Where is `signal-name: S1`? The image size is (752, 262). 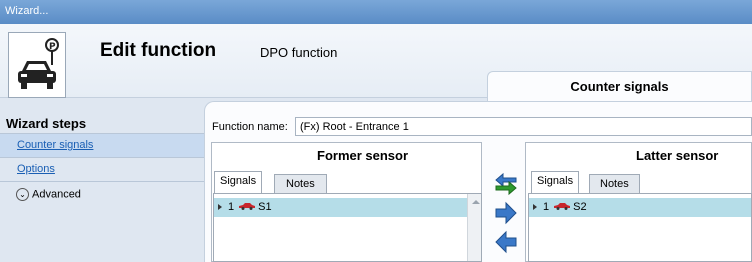 signal-name: S1 is located at coordinates (265, 207).